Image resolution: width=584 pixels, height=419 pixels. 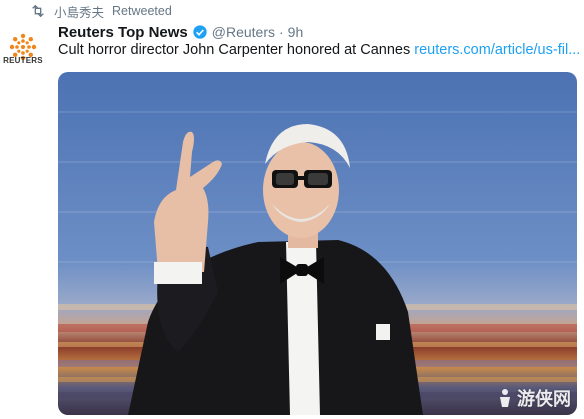 I want to click on retweeted-label: Retweeted, so click(x=142, y=11).